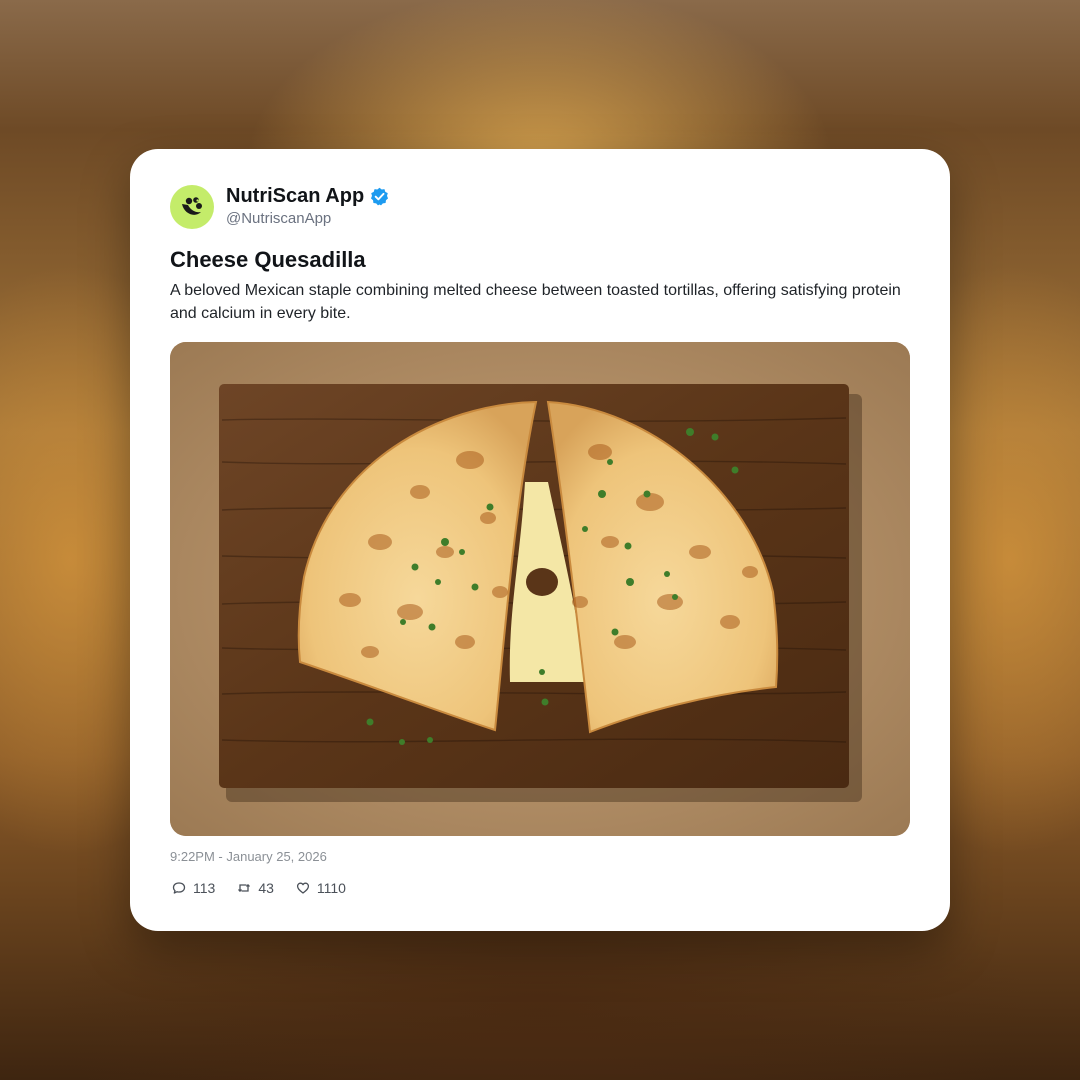 This screenshot has width=1080, height=1080. What do you see at coordinates (255, 888) in the screenshot?
I see `repost-button: 43` at bounding box center [255, 888].